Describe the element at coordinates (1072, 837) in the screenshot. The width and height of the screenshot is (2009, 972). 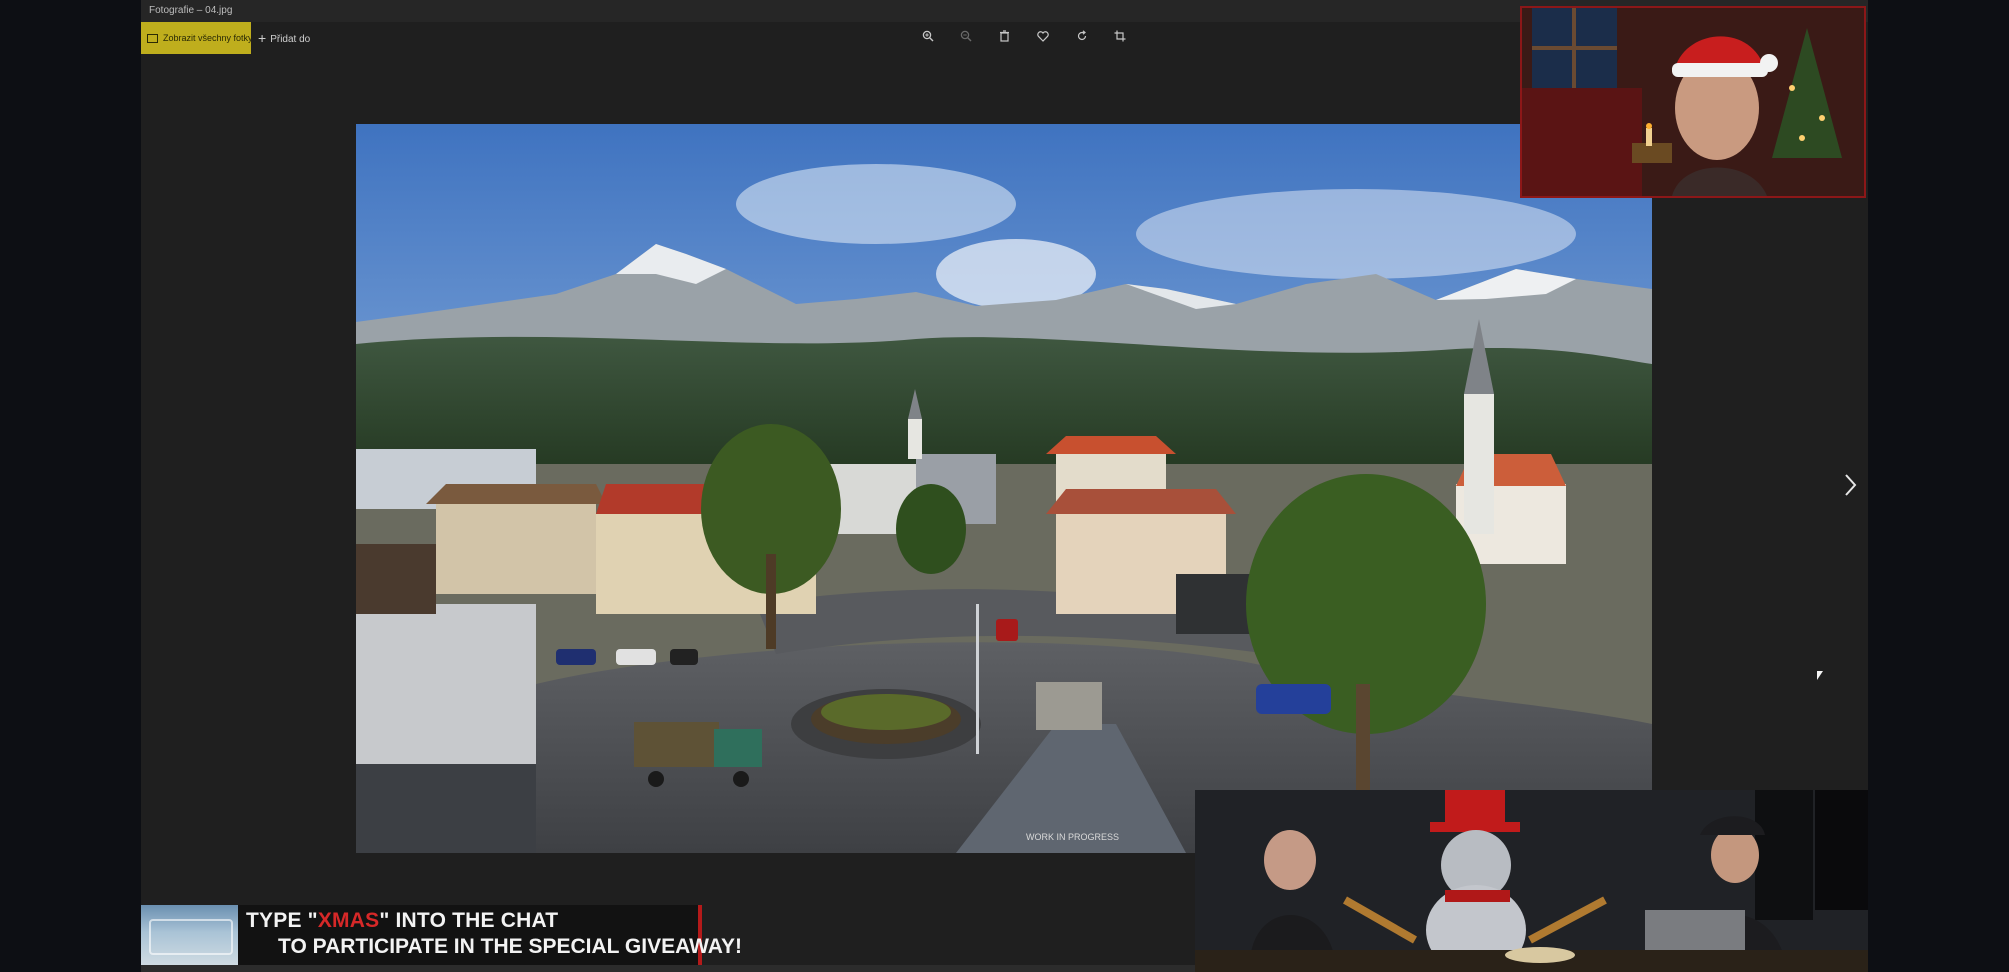
I see `photo-watermark: WORK IN PROGRESS` at that location.